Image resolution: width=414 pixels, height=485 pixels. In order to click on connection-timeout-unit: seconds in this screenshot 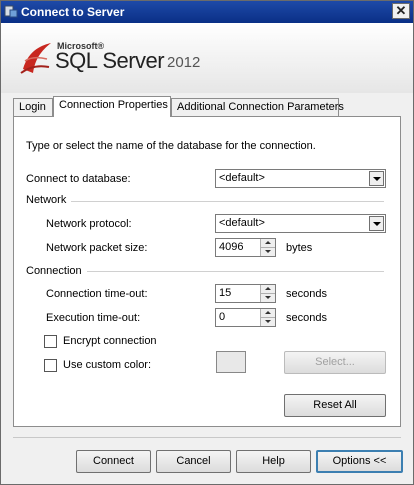, I will do `click(306, 294)`.